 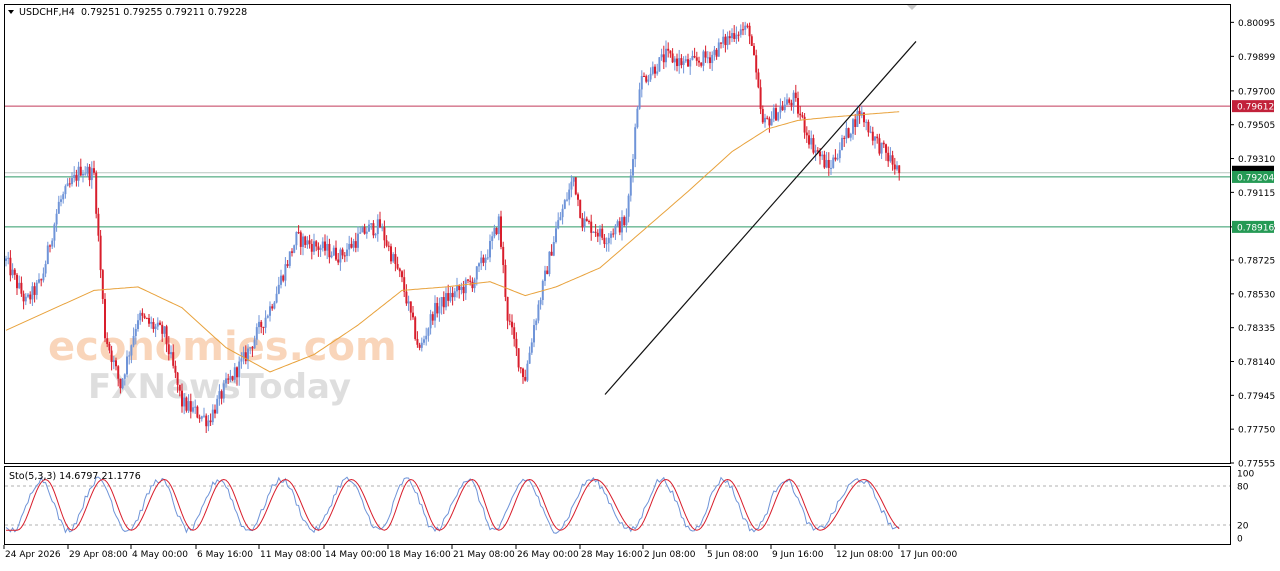 I want to click on indicator-plot-frame, so click(x=617, y=505).